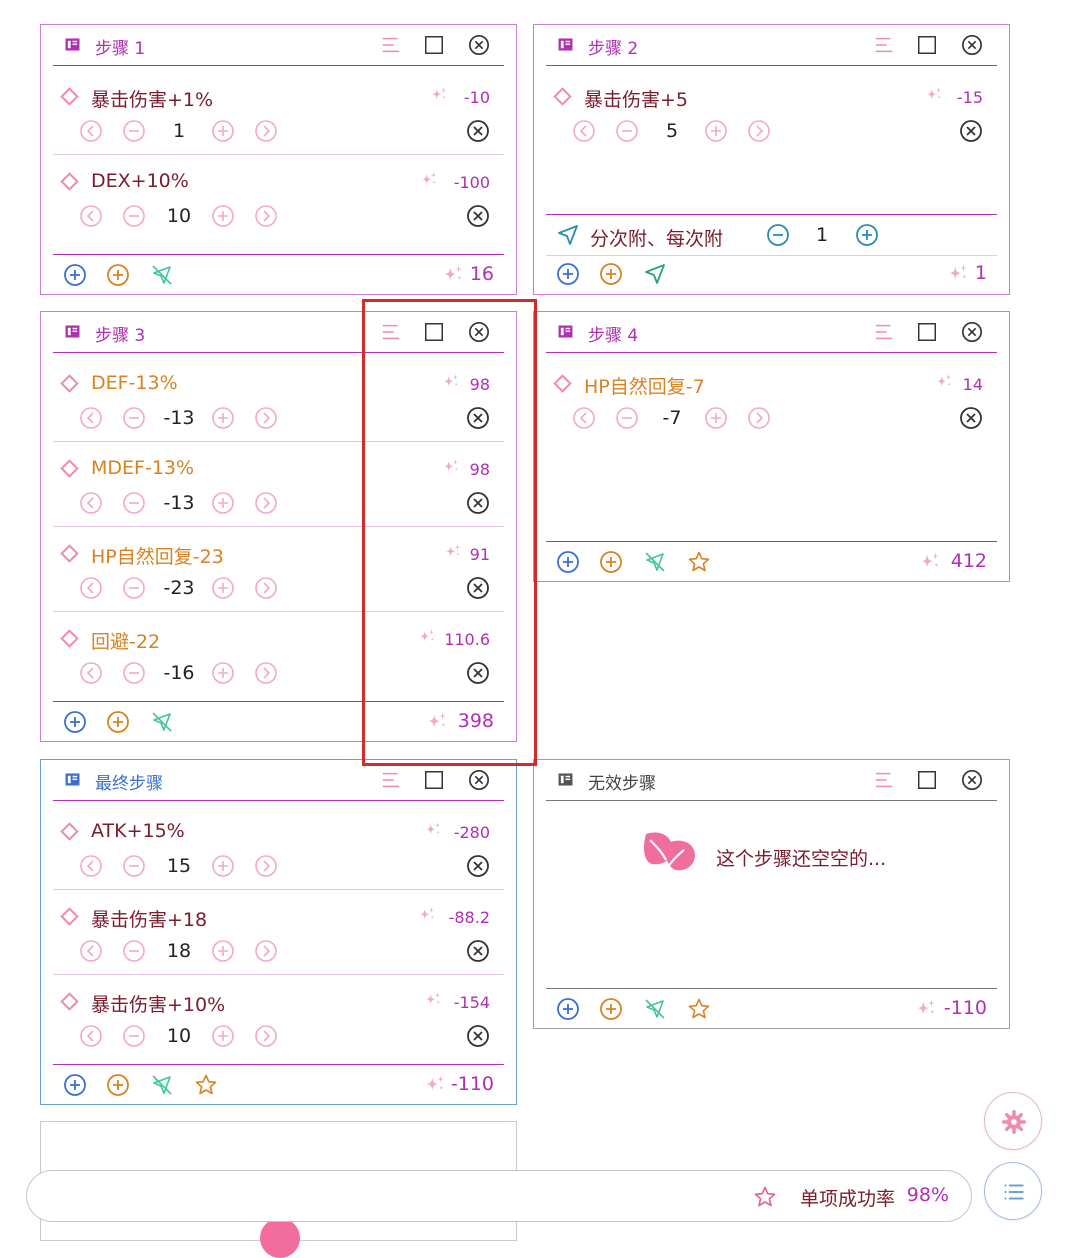 Image resolution: width=1080 pixels, height=1258 pixels. Describe the element at coordinates (179, 951) in the screenshot. I see `item-value: 18` at that location.